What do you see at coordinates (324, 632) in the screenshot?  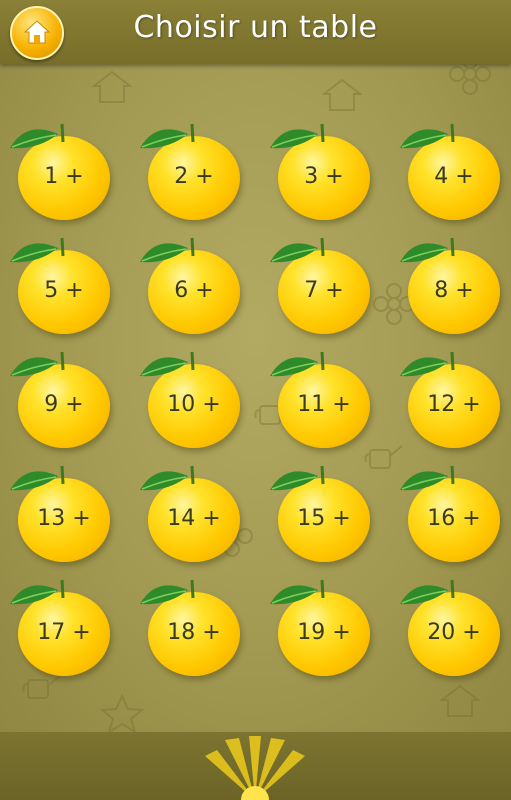 I see `table-label: 19 +` at bounding box center [324, 632].